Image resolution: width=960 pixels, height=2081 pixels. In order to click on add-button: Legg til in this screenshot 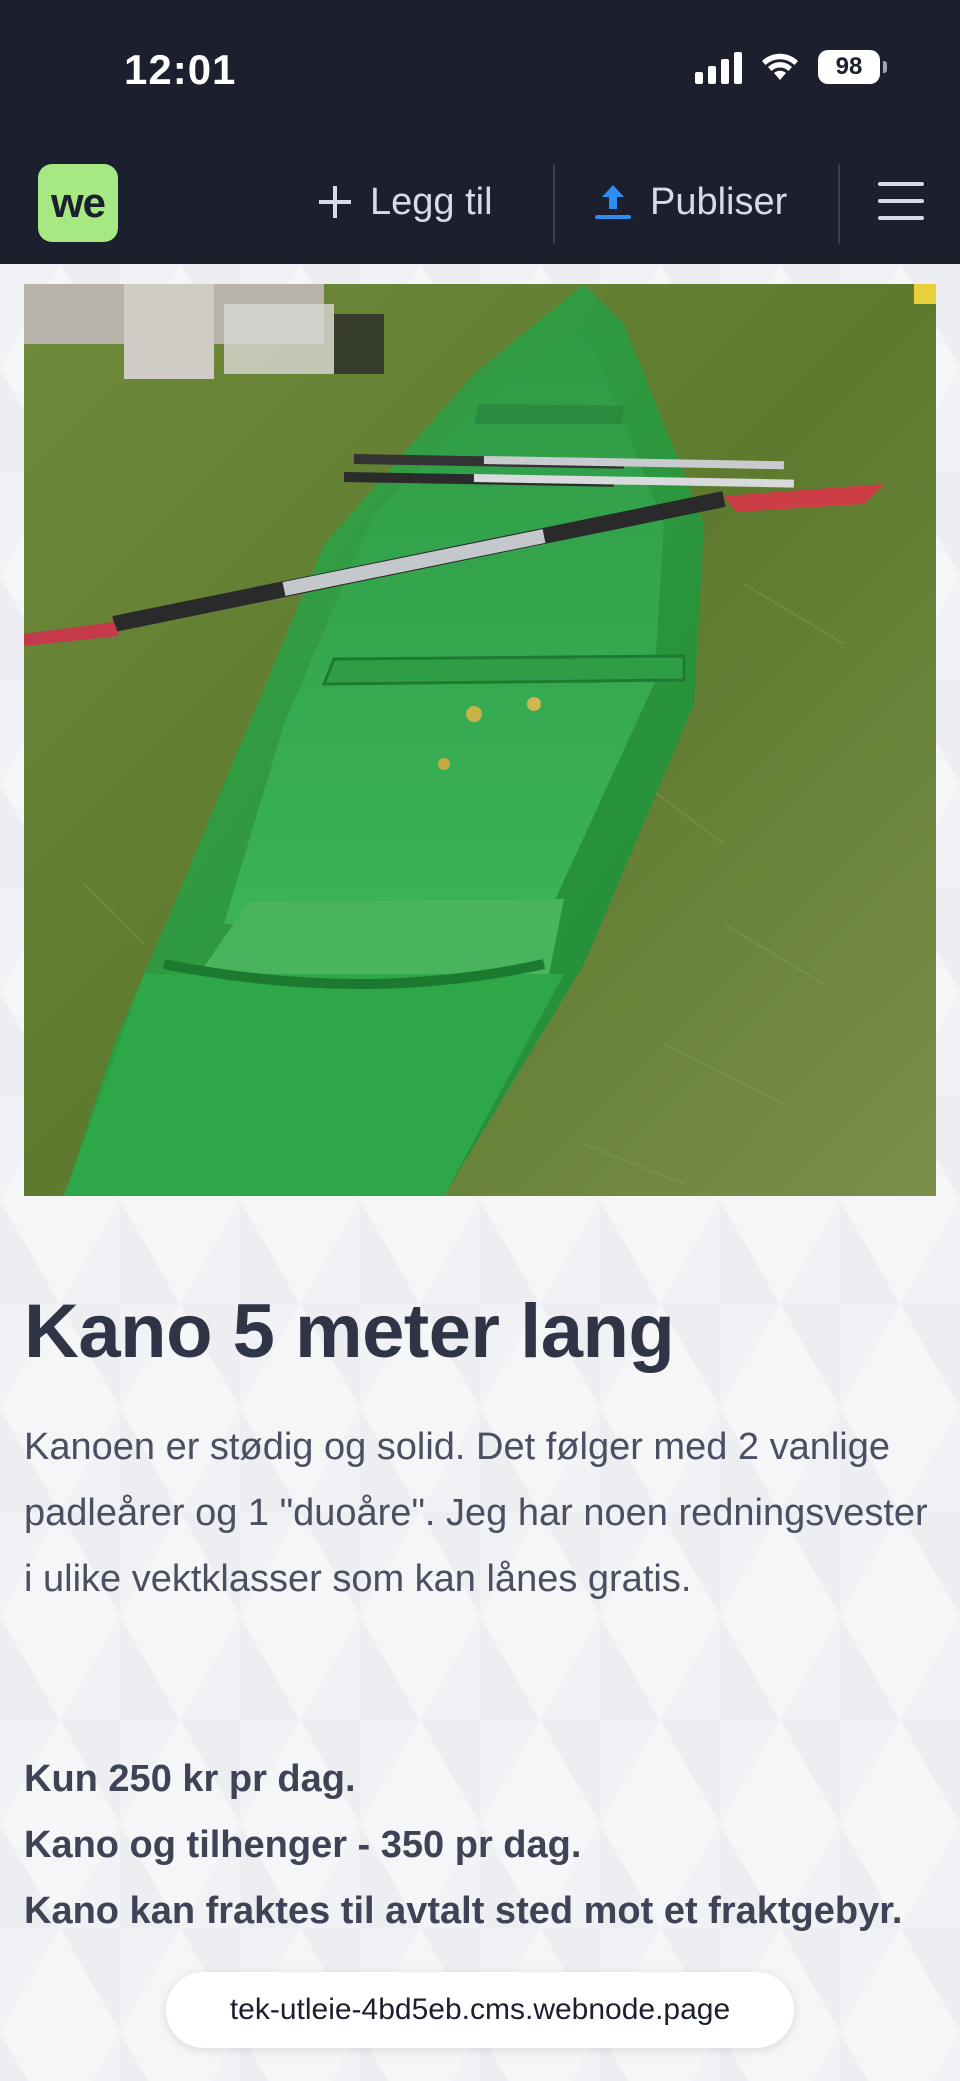, I will do `click(404, 202)`.